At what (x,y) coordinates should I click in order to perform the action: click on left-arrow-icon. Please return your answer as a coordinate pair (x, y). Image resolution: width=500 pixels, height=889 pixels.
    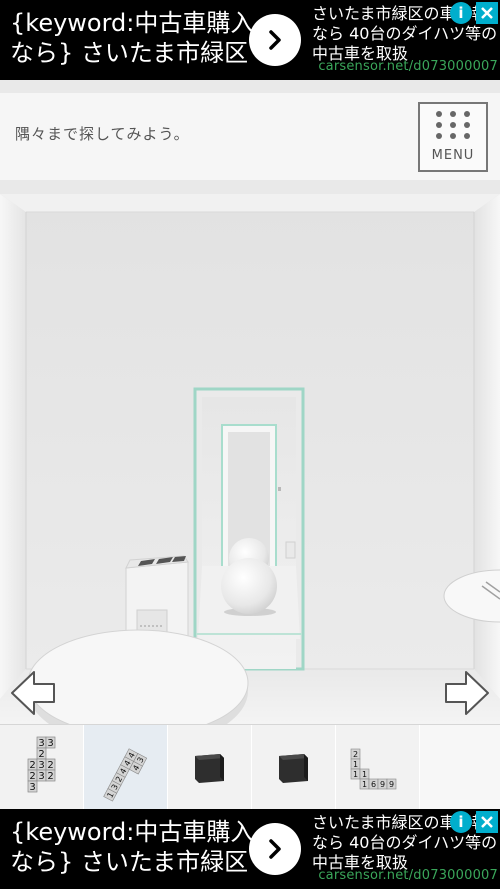
    Looking at the image, I should click on (33, 693).